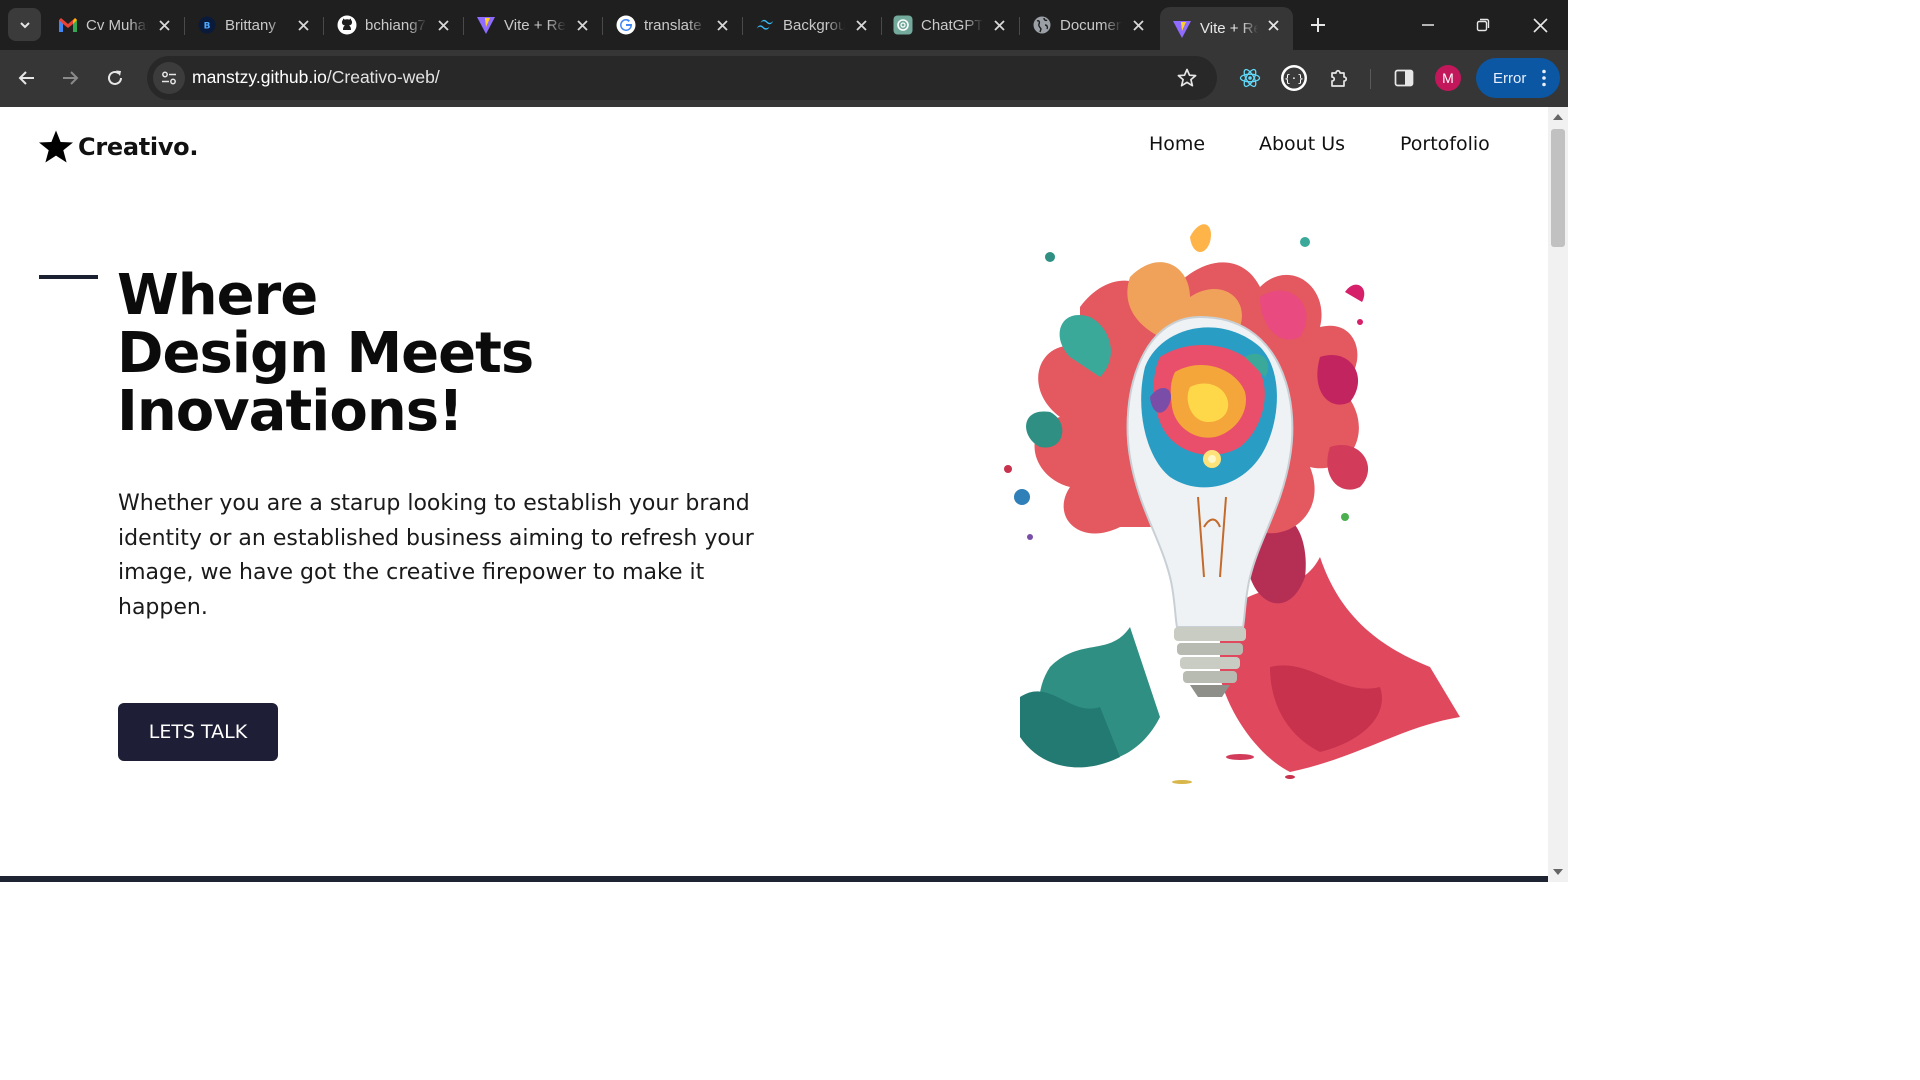  I want to click on tab-gmail: Cv Muhammad, so click(115, 25).